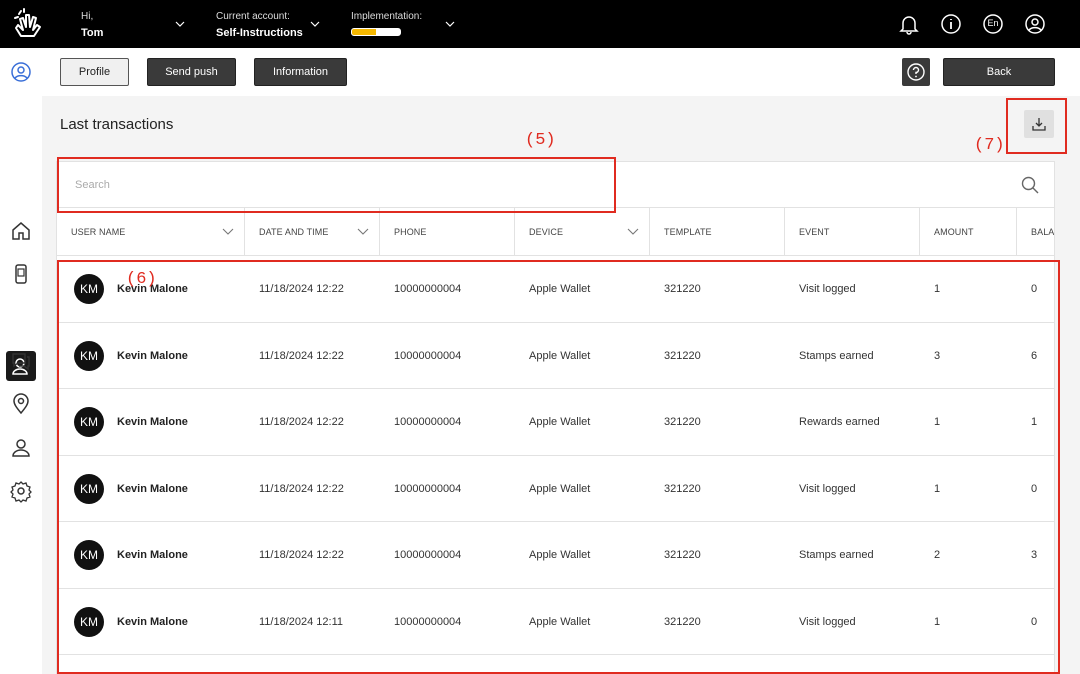 Image resolution: width=1080 pixels, height=674 pixels. Describe the element at coordinates (1043, 232) in the screenshot. I see `header-label: BALA` at that location.